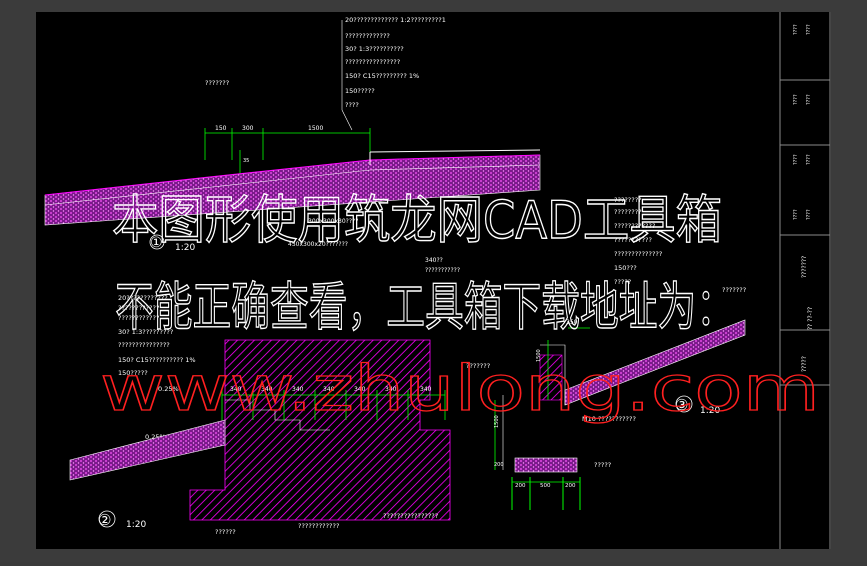  Describe the element at coordinates (248, 128) in the screenshot. I see `dim-top-300: 300` at that location.